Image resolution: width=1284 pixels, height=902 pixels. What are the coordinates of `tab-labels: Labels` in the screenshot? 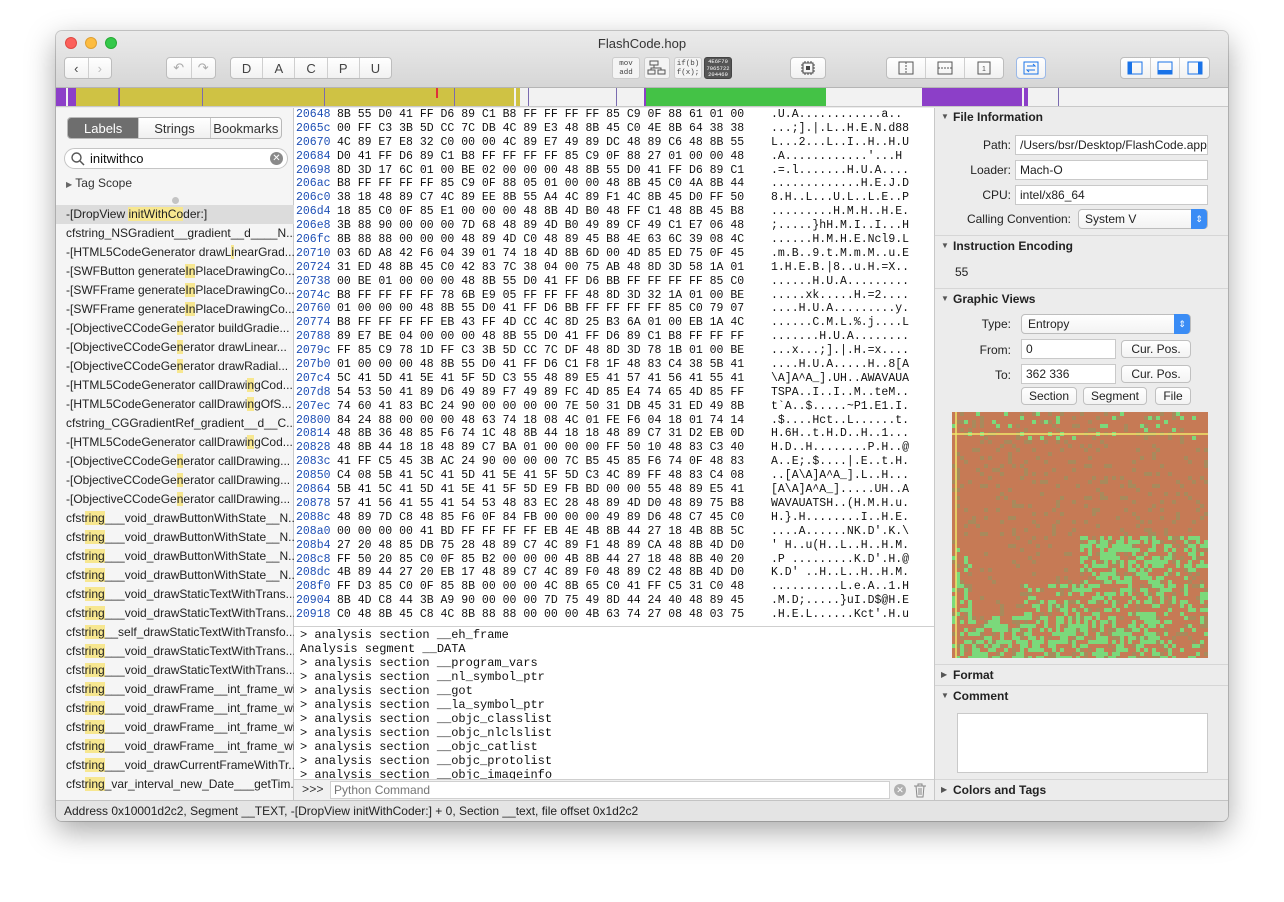 It's located at (103, 128).